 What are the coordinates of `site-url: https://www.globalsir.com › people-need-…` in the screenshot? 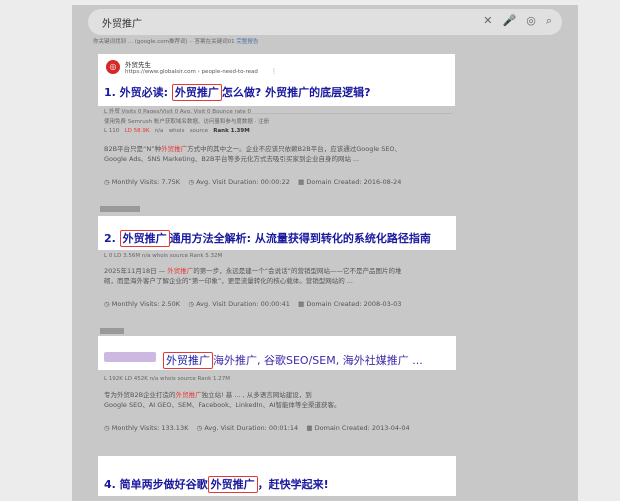 It's located at (191, 72).